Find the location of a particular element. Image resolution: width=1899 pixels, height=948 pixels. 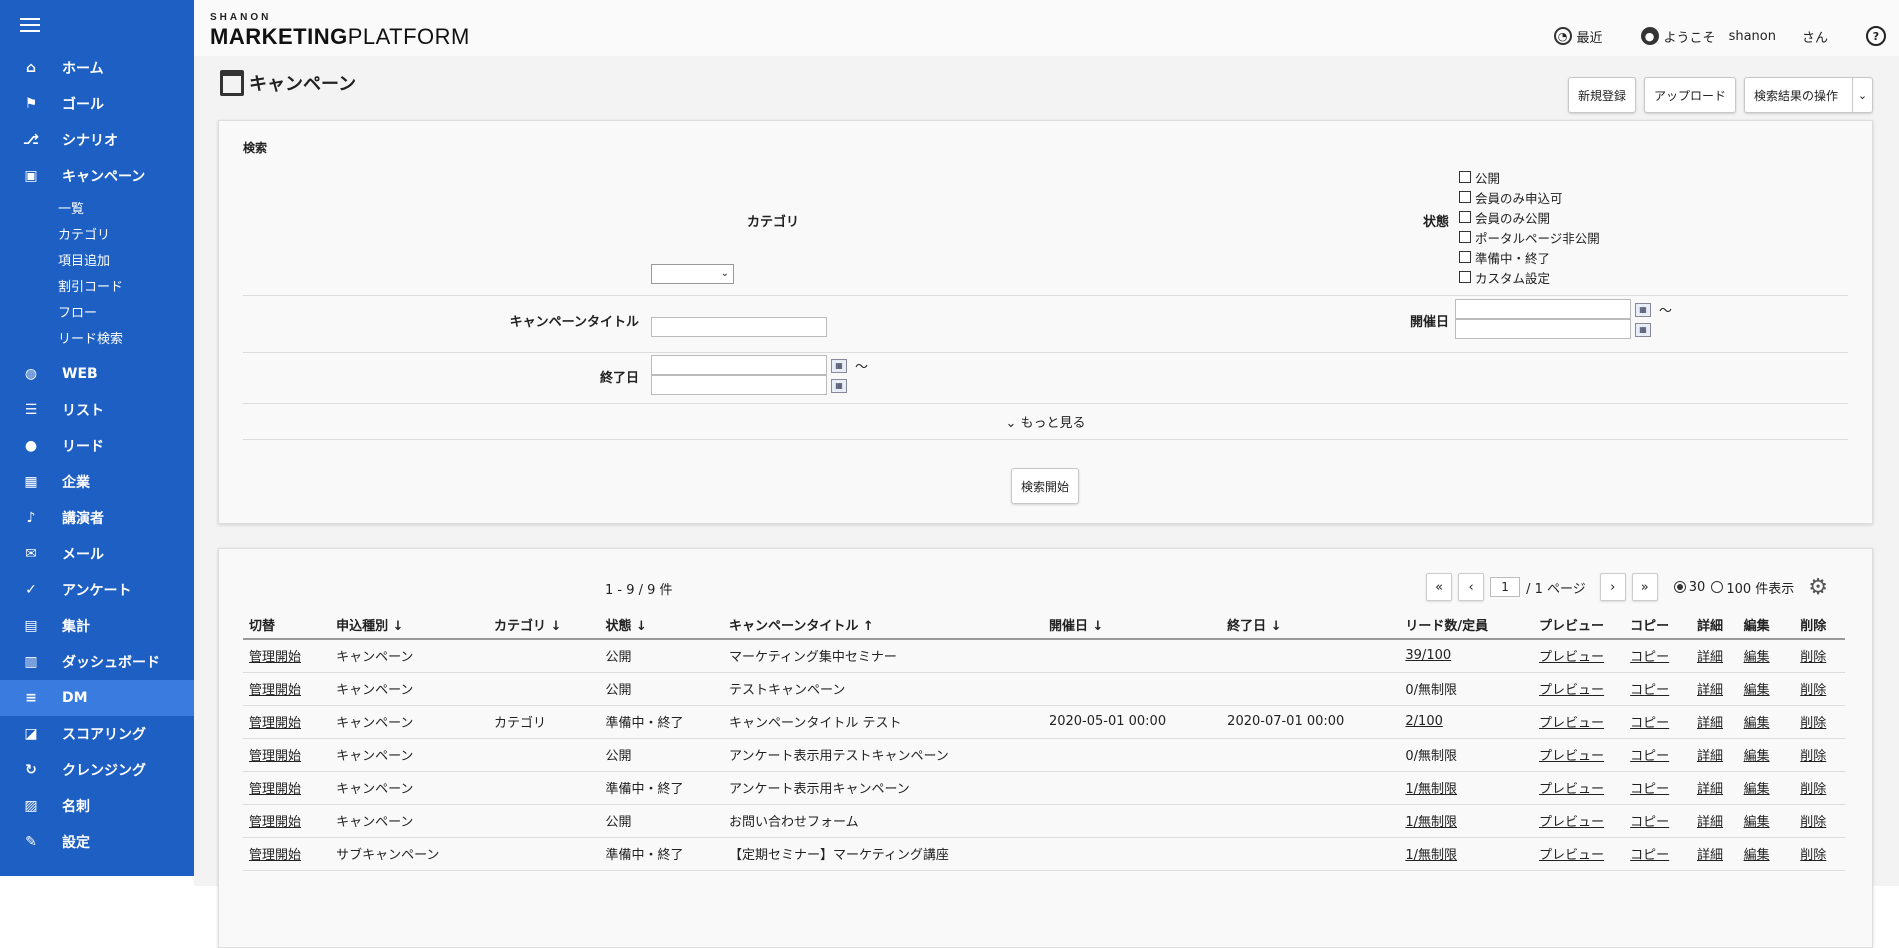

column-header: 申込種別 ↓ is located at coordinates (409, 625).